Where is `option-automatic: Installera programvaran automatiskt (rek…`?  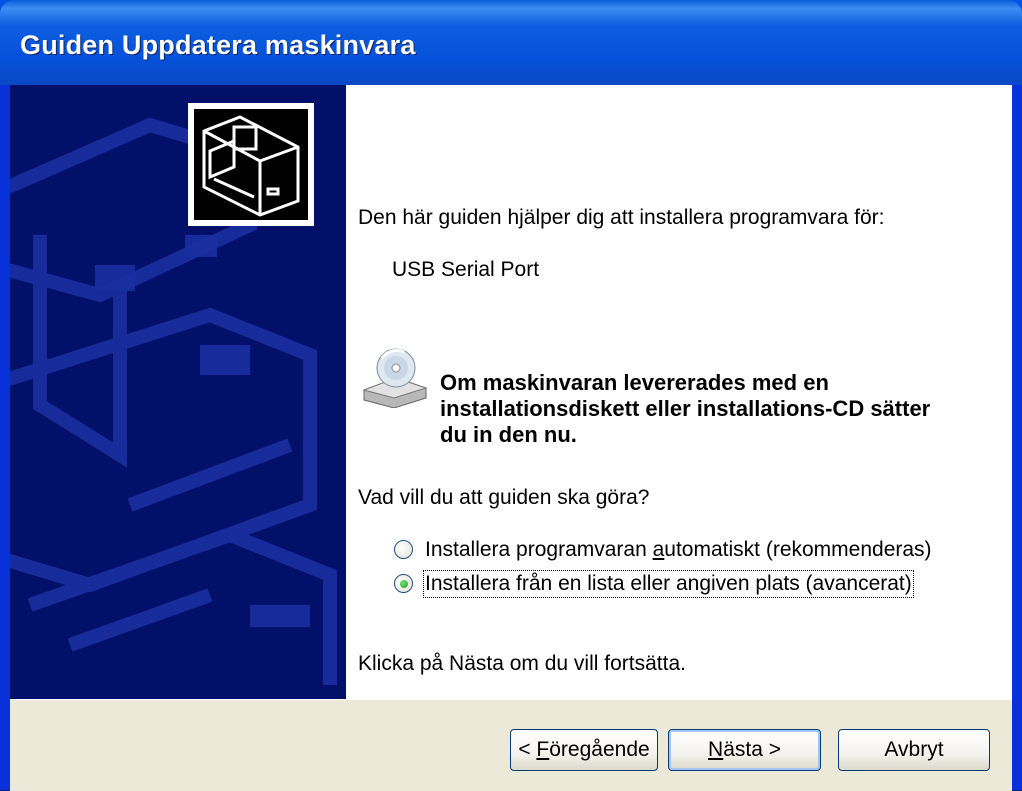
option-automatic: Installera programvaran automatiskt (rek… is located at coordinates (674, 550).